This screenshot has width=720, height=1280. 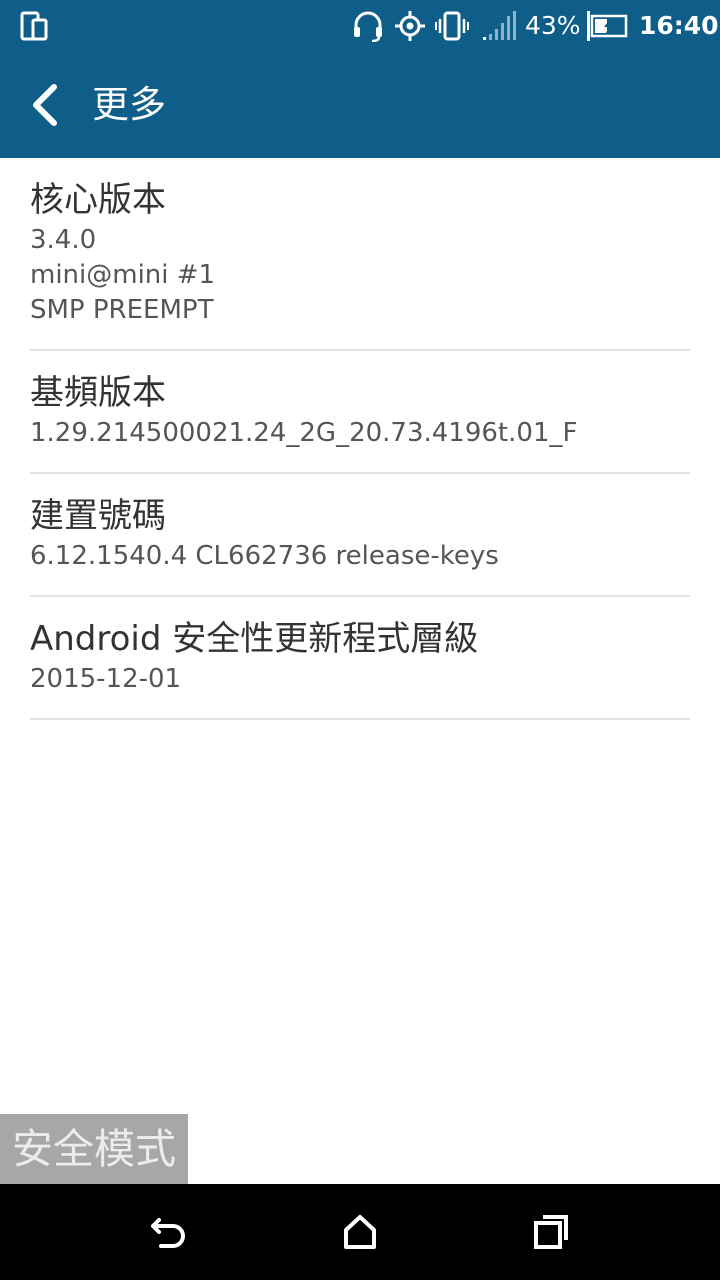 I want to click on back-arrow-icon, so click(x=169, y=1232).